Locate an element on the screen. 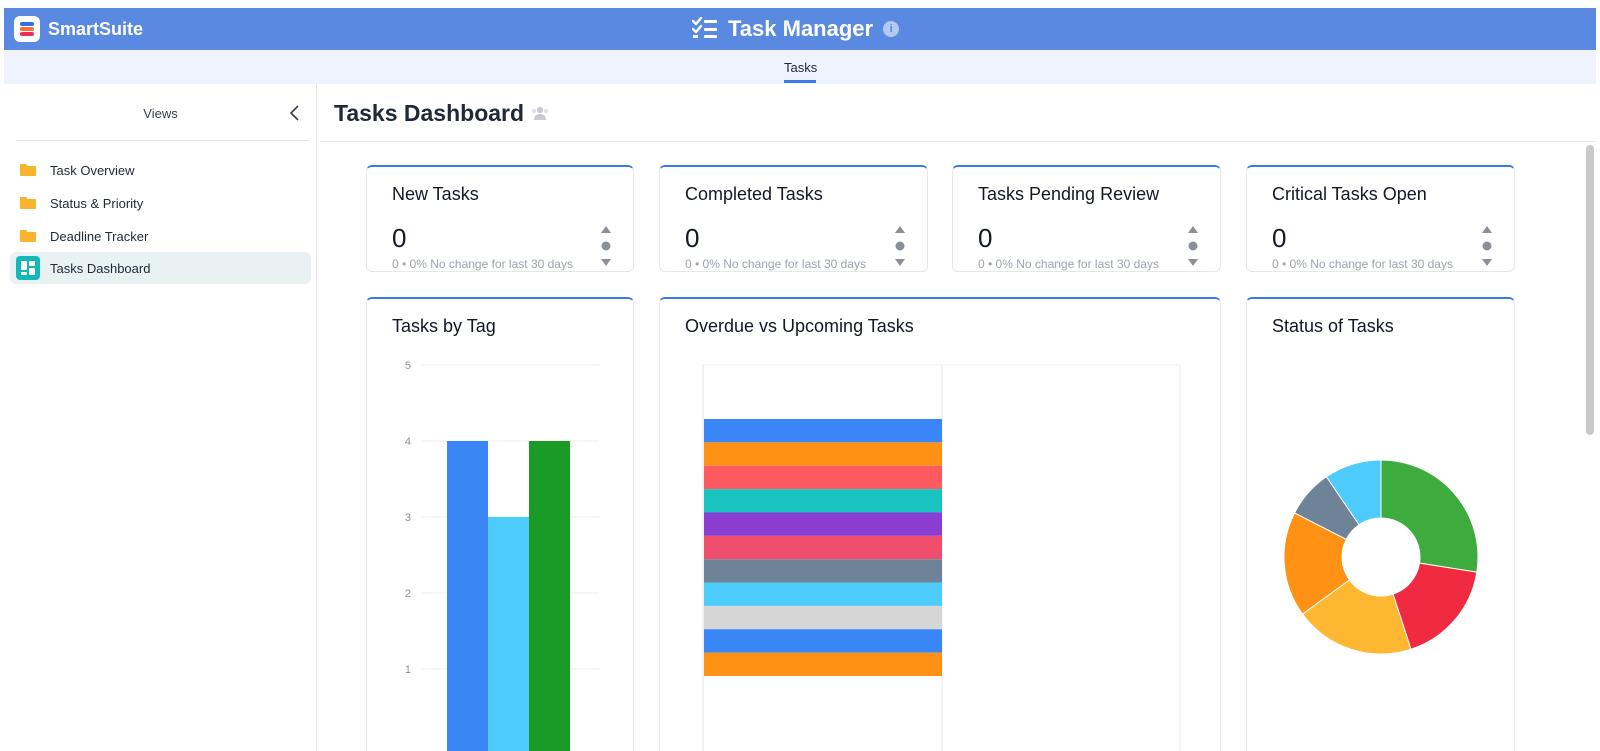 This screenshot has width=1600, height=751. task-list-icon is located at coordinates (704, 27).